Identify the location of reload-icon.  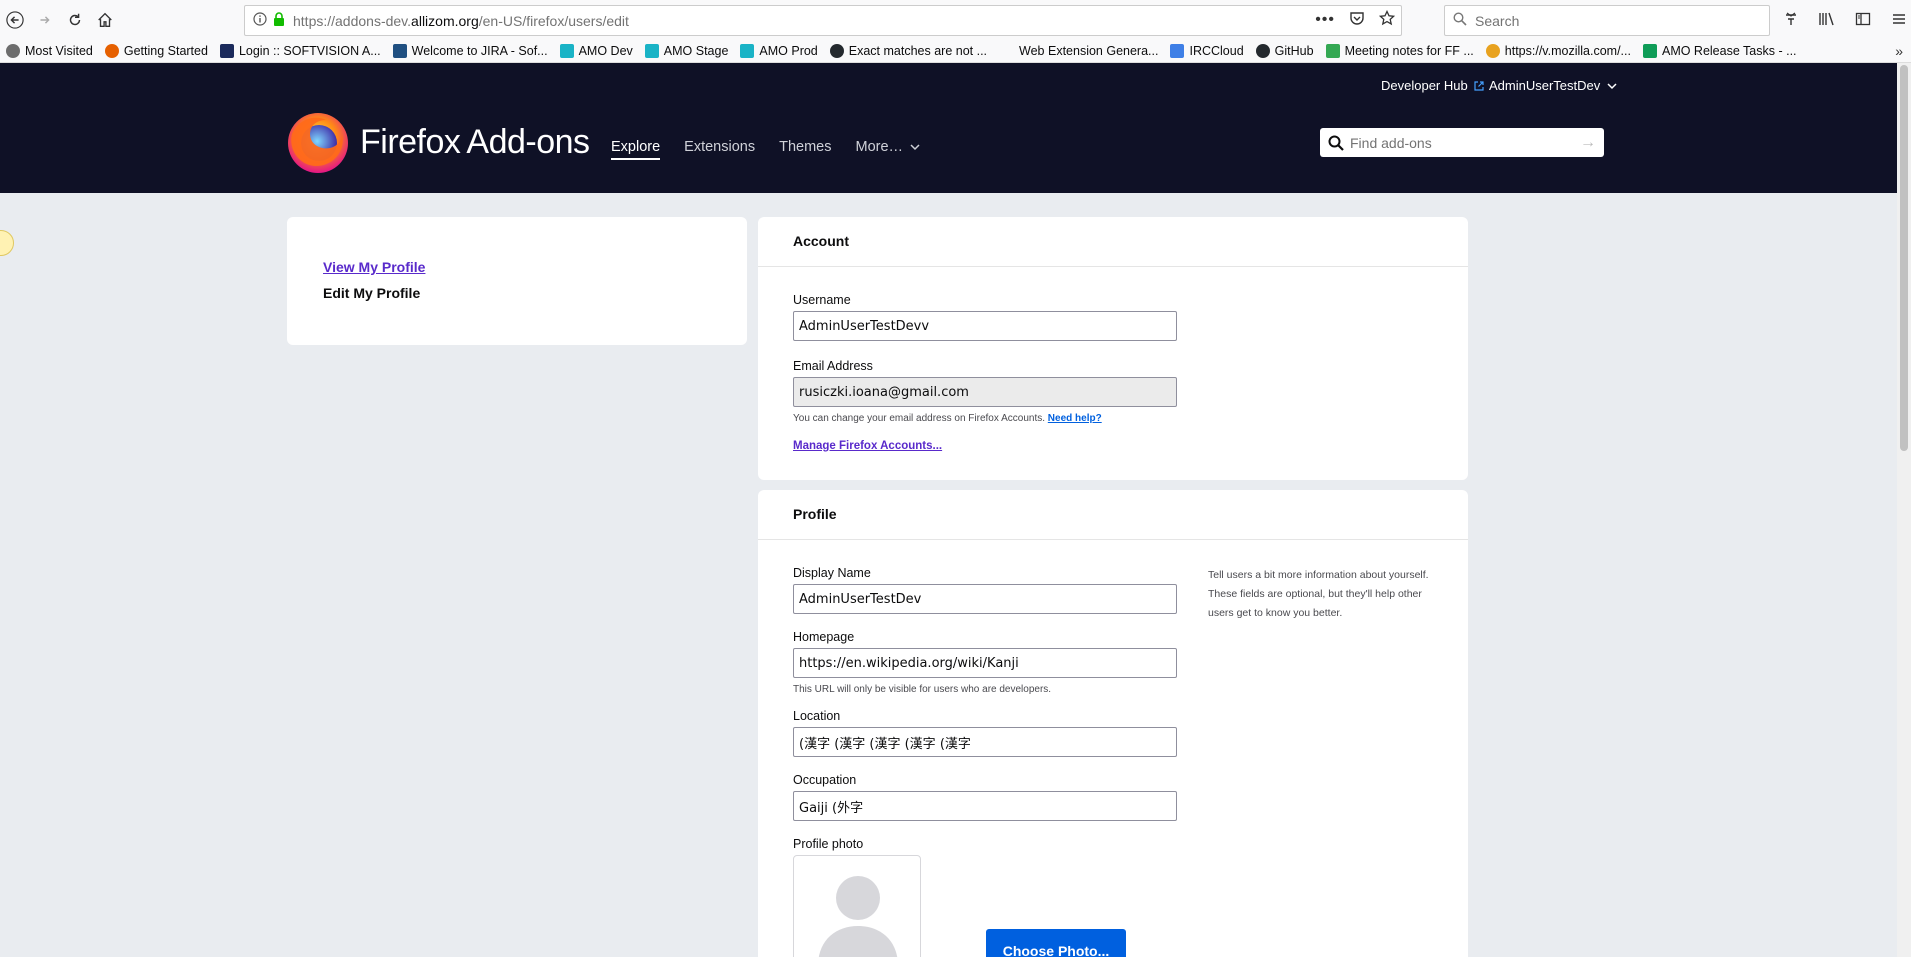
(75, 20).